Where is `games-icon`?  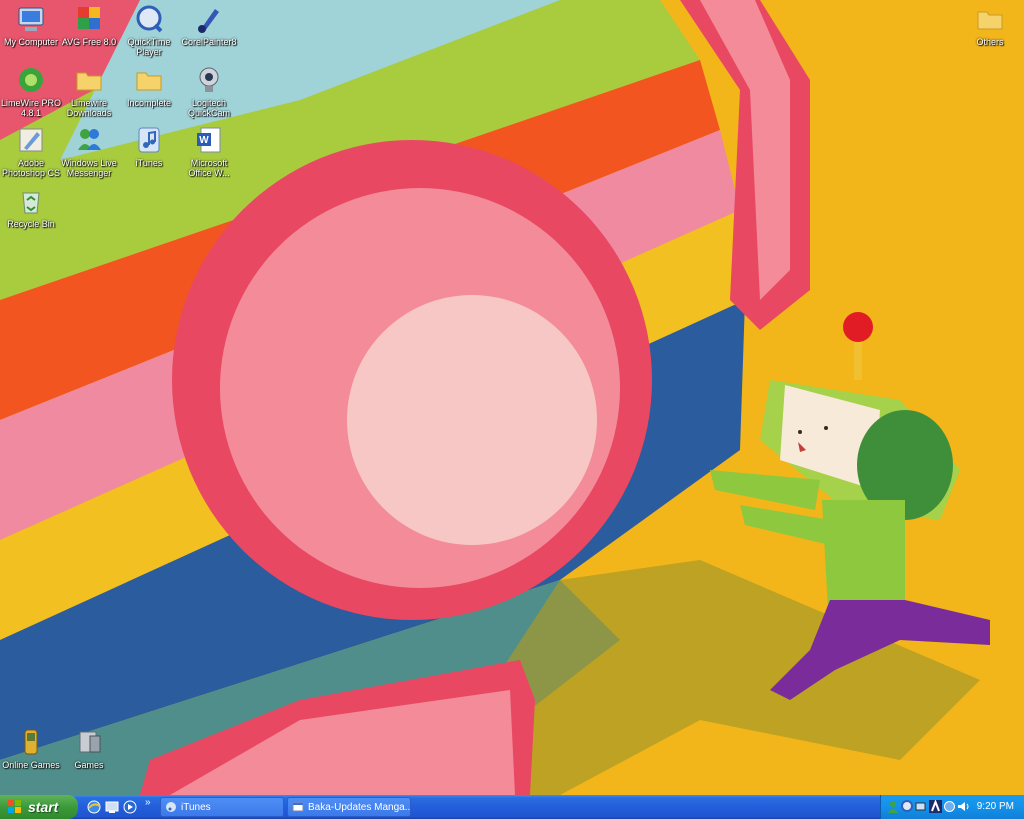 games-icon is located at coordinates (90, 742).